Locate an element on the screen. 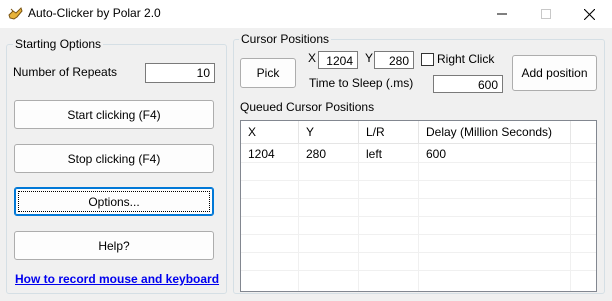  minimize-icon is located at coordinates (502, 14).